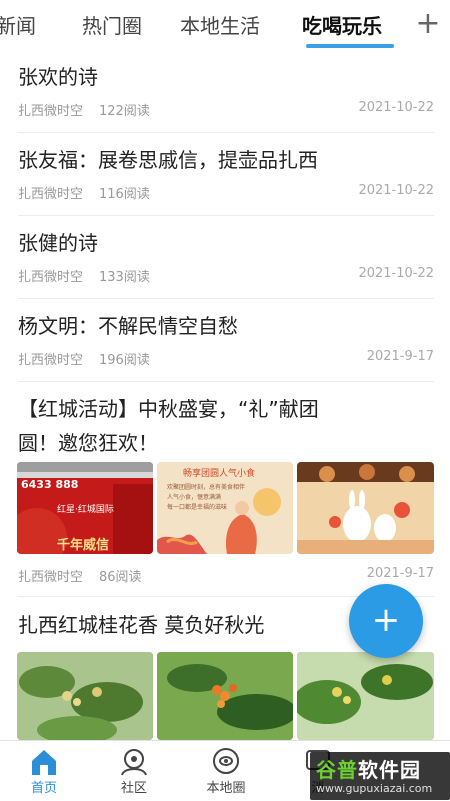 This screenshot has width=450, height=801. I want to click on article-title-line: 圆！邀您狂欢！, so click(88, 443).